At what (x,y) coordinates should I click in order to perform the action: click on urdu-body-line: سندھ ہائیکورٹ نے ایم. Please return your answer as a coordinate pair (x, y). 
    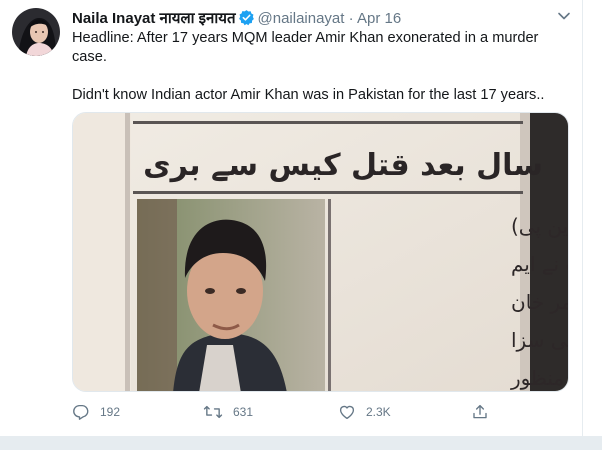
    Looking at the image, I should click on (540, 264).